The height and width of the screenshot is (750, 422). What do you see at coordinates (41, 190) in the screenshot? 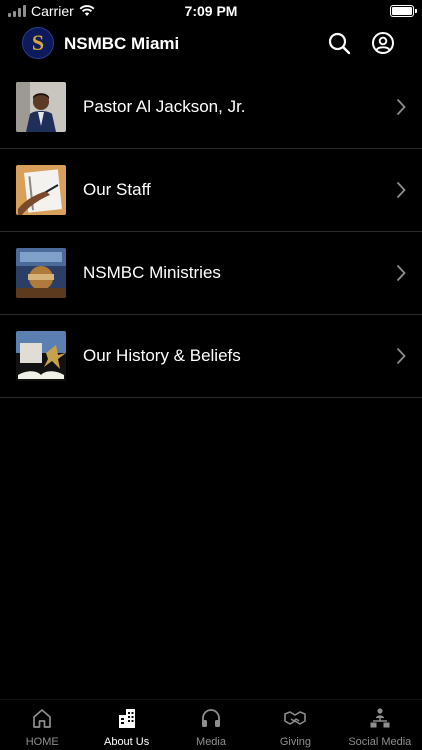
I see `staff-thumbnail` at bounding box center [41, 190].